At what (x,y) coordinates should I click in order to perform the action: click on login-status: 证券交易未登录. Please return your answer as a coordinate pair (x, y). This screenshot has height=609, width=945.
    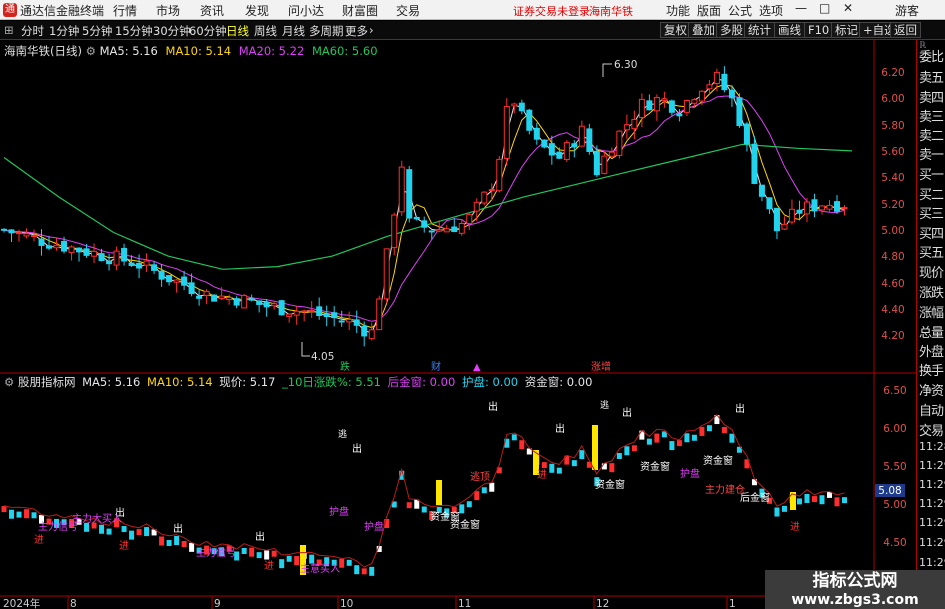
    Looking at the image, I should click on (551, 11).